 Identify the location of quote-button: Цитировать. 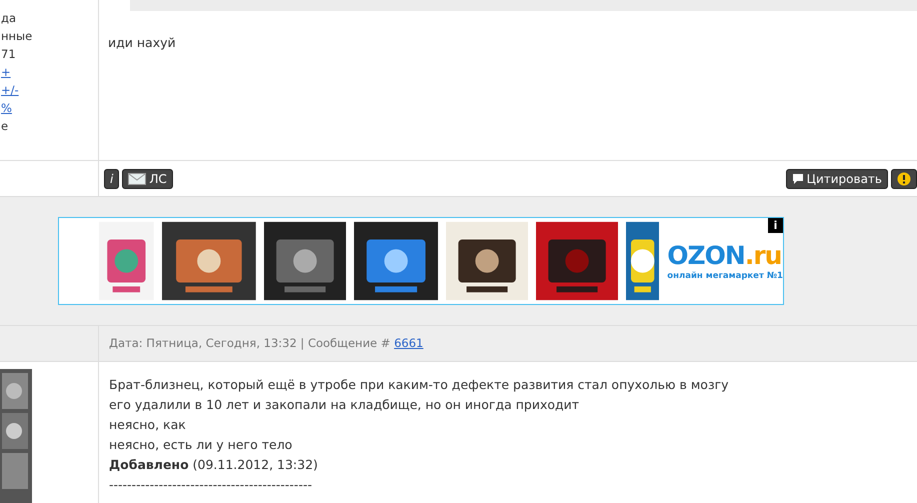
(837, 178).